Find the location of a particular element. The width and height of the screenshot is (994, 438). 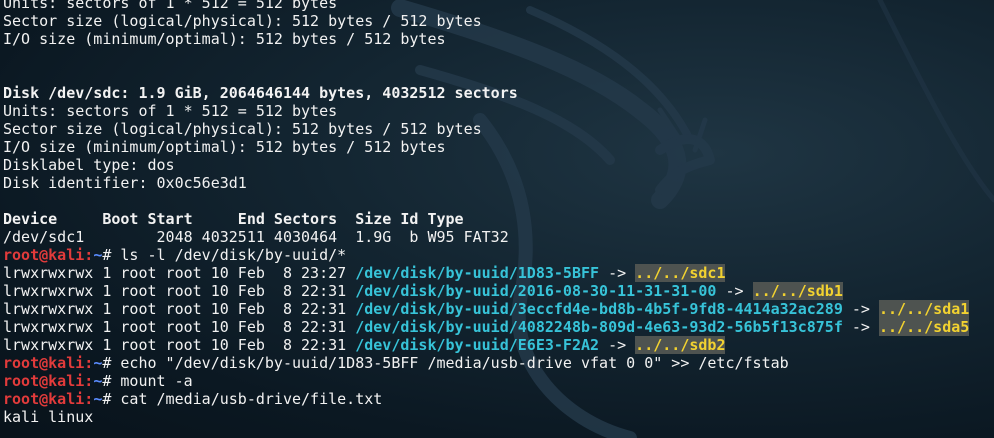

output-line: Disk identifier: 0x0c56e3d1 is located at coordinates (486, 183).